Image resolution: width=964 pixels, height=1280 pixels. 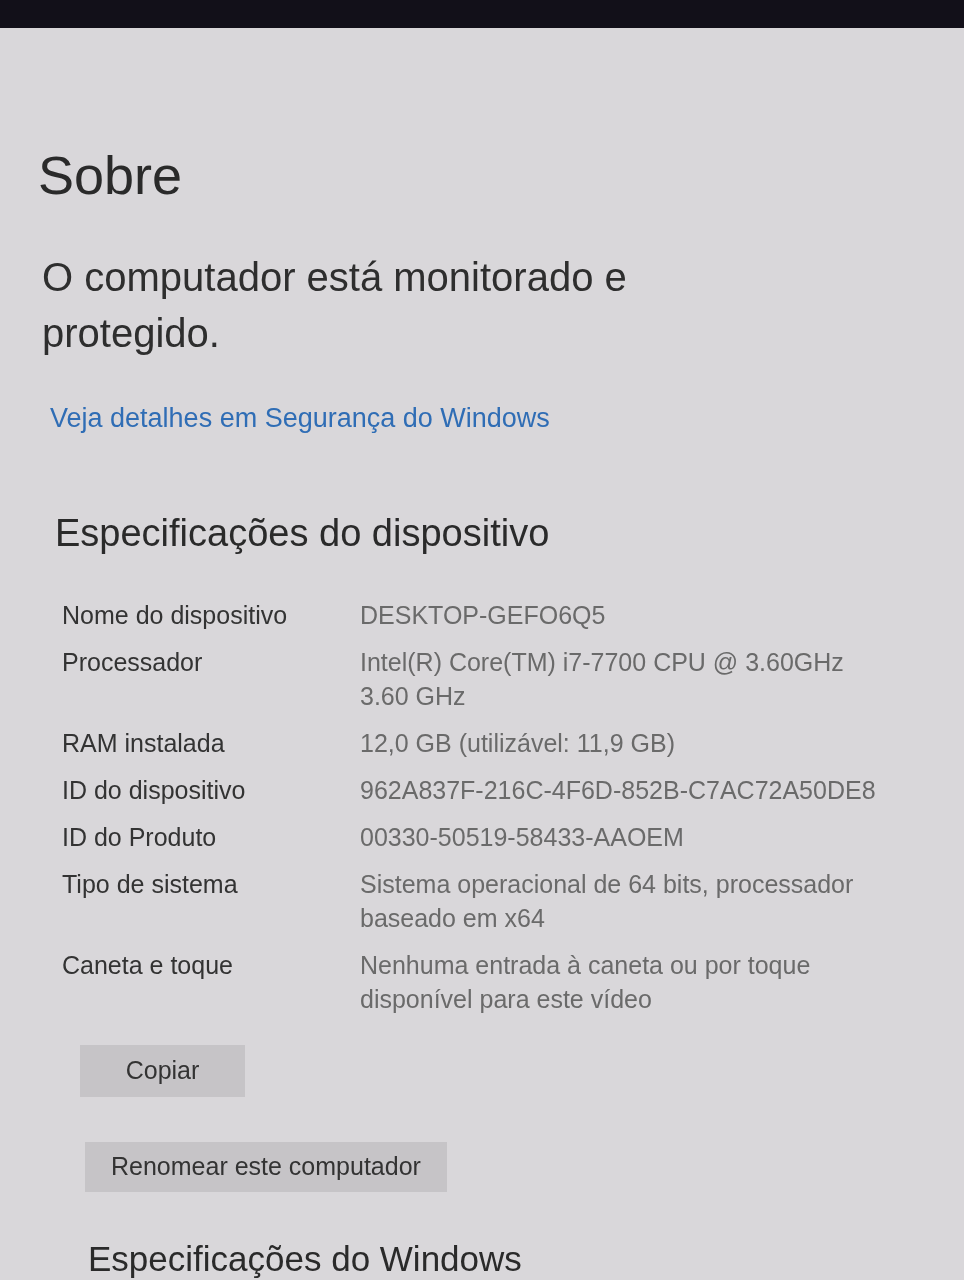 I want to click on spec-label: Processador, so click(x=133, y=662).